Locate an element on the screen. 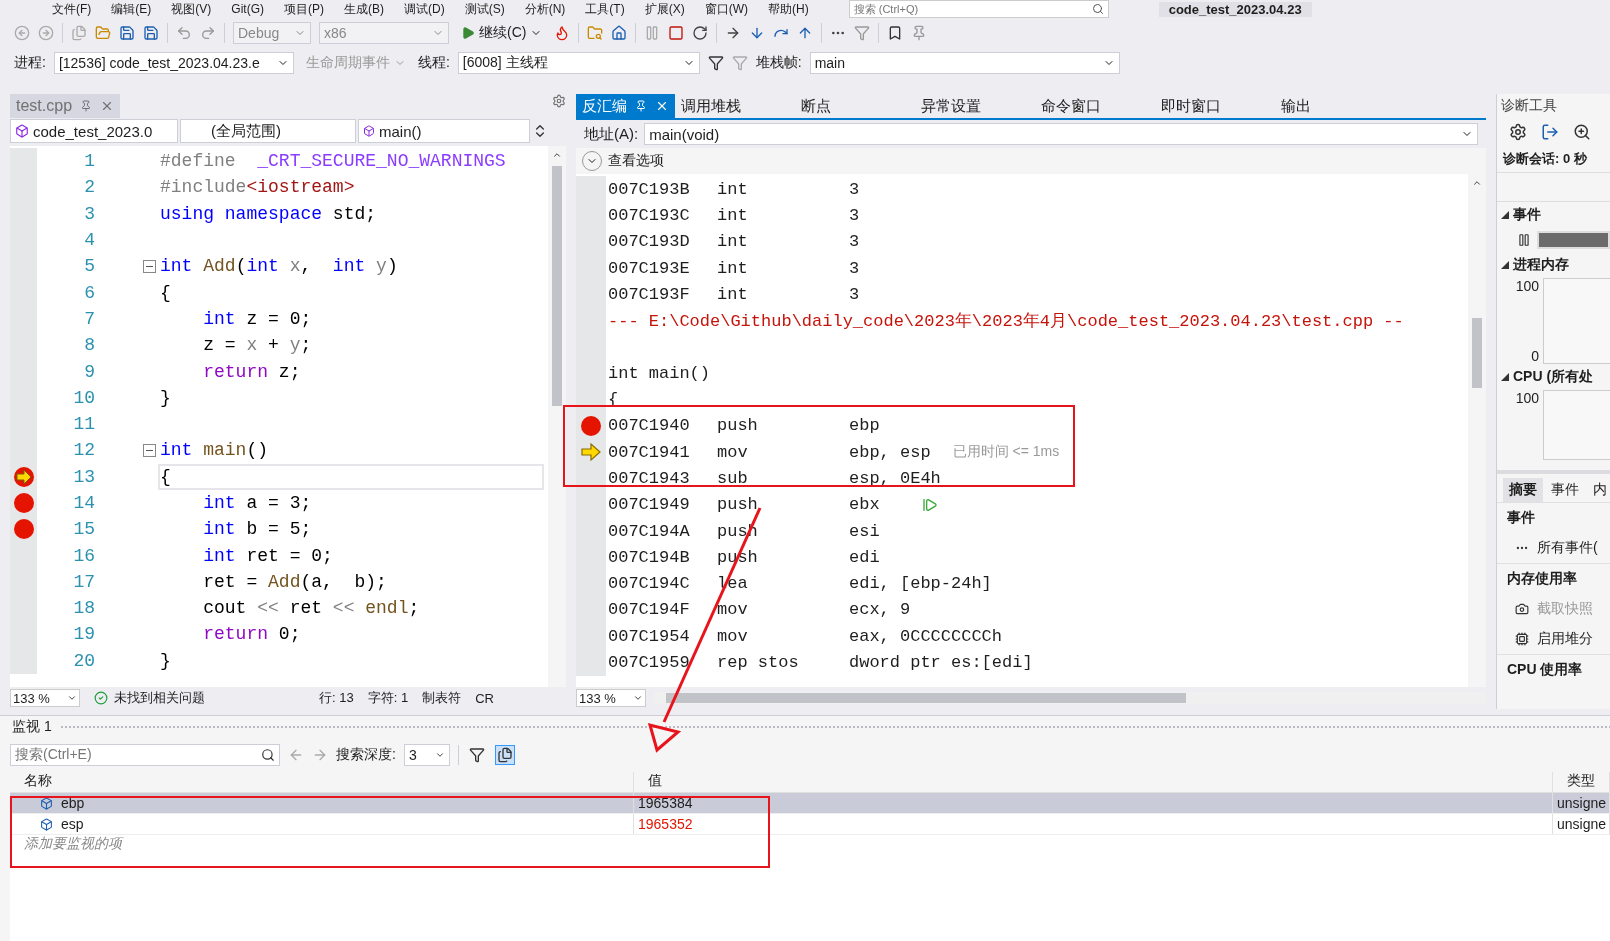 The image size is (1610, 941). axis-label: 0 is located at coordinates (1535, 356).